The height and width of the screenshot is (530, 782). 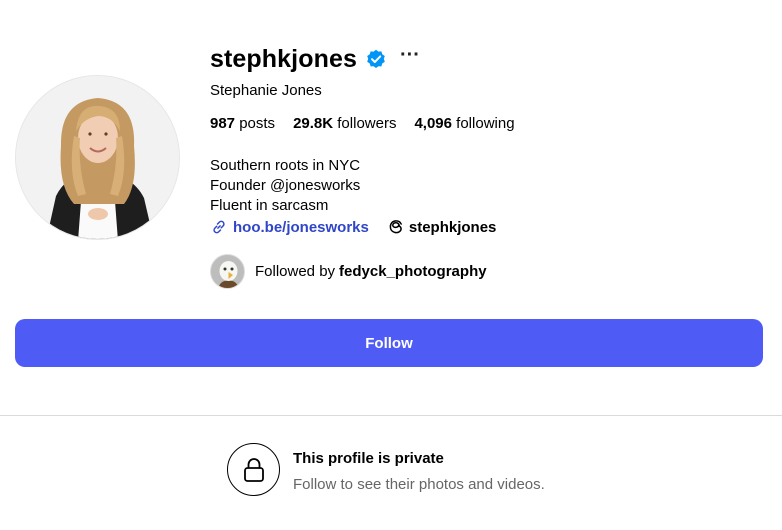 I want to click on follower-avatar, so click(x=227, y=271).